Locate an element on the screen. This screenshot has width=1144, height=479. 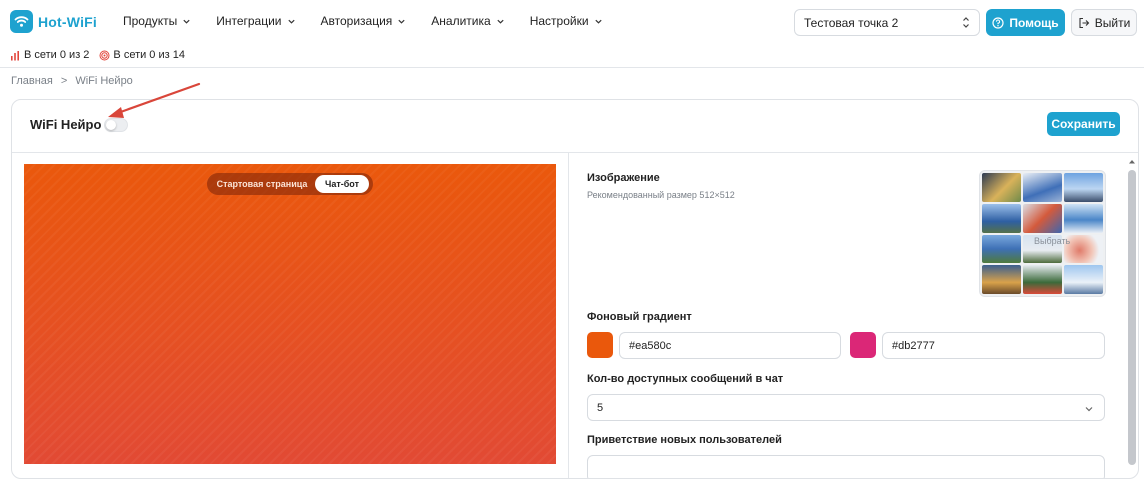
tab-start-page: Стартовая страница is located at coordinates (262, 184).